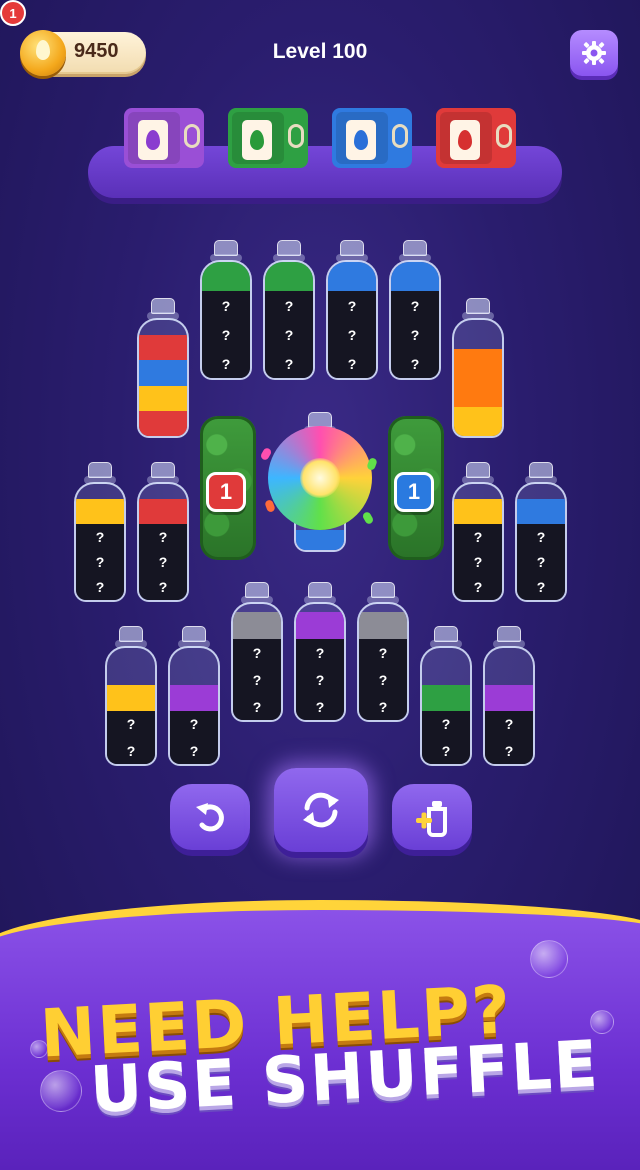 The height and width of the screenshot is (1170, 640). Describe the element at coordinates (226, 492) in the screenshot. I see `unlock-count-badge-left: 1` at that location.